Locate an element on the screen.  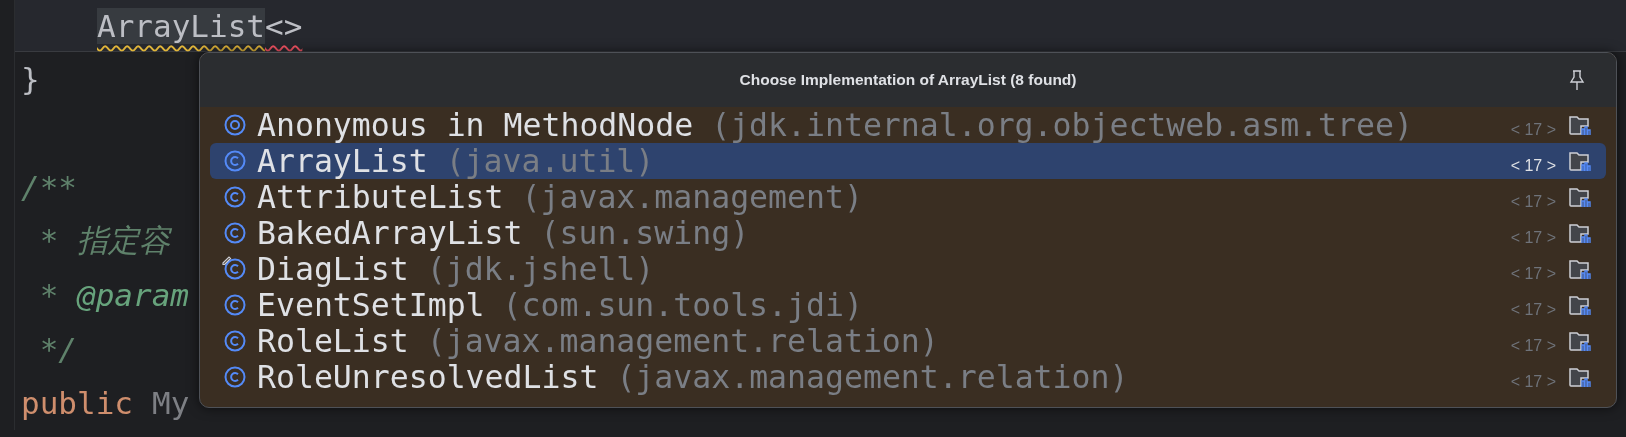
class-name: DiagList is located at coordinates (333, 269).